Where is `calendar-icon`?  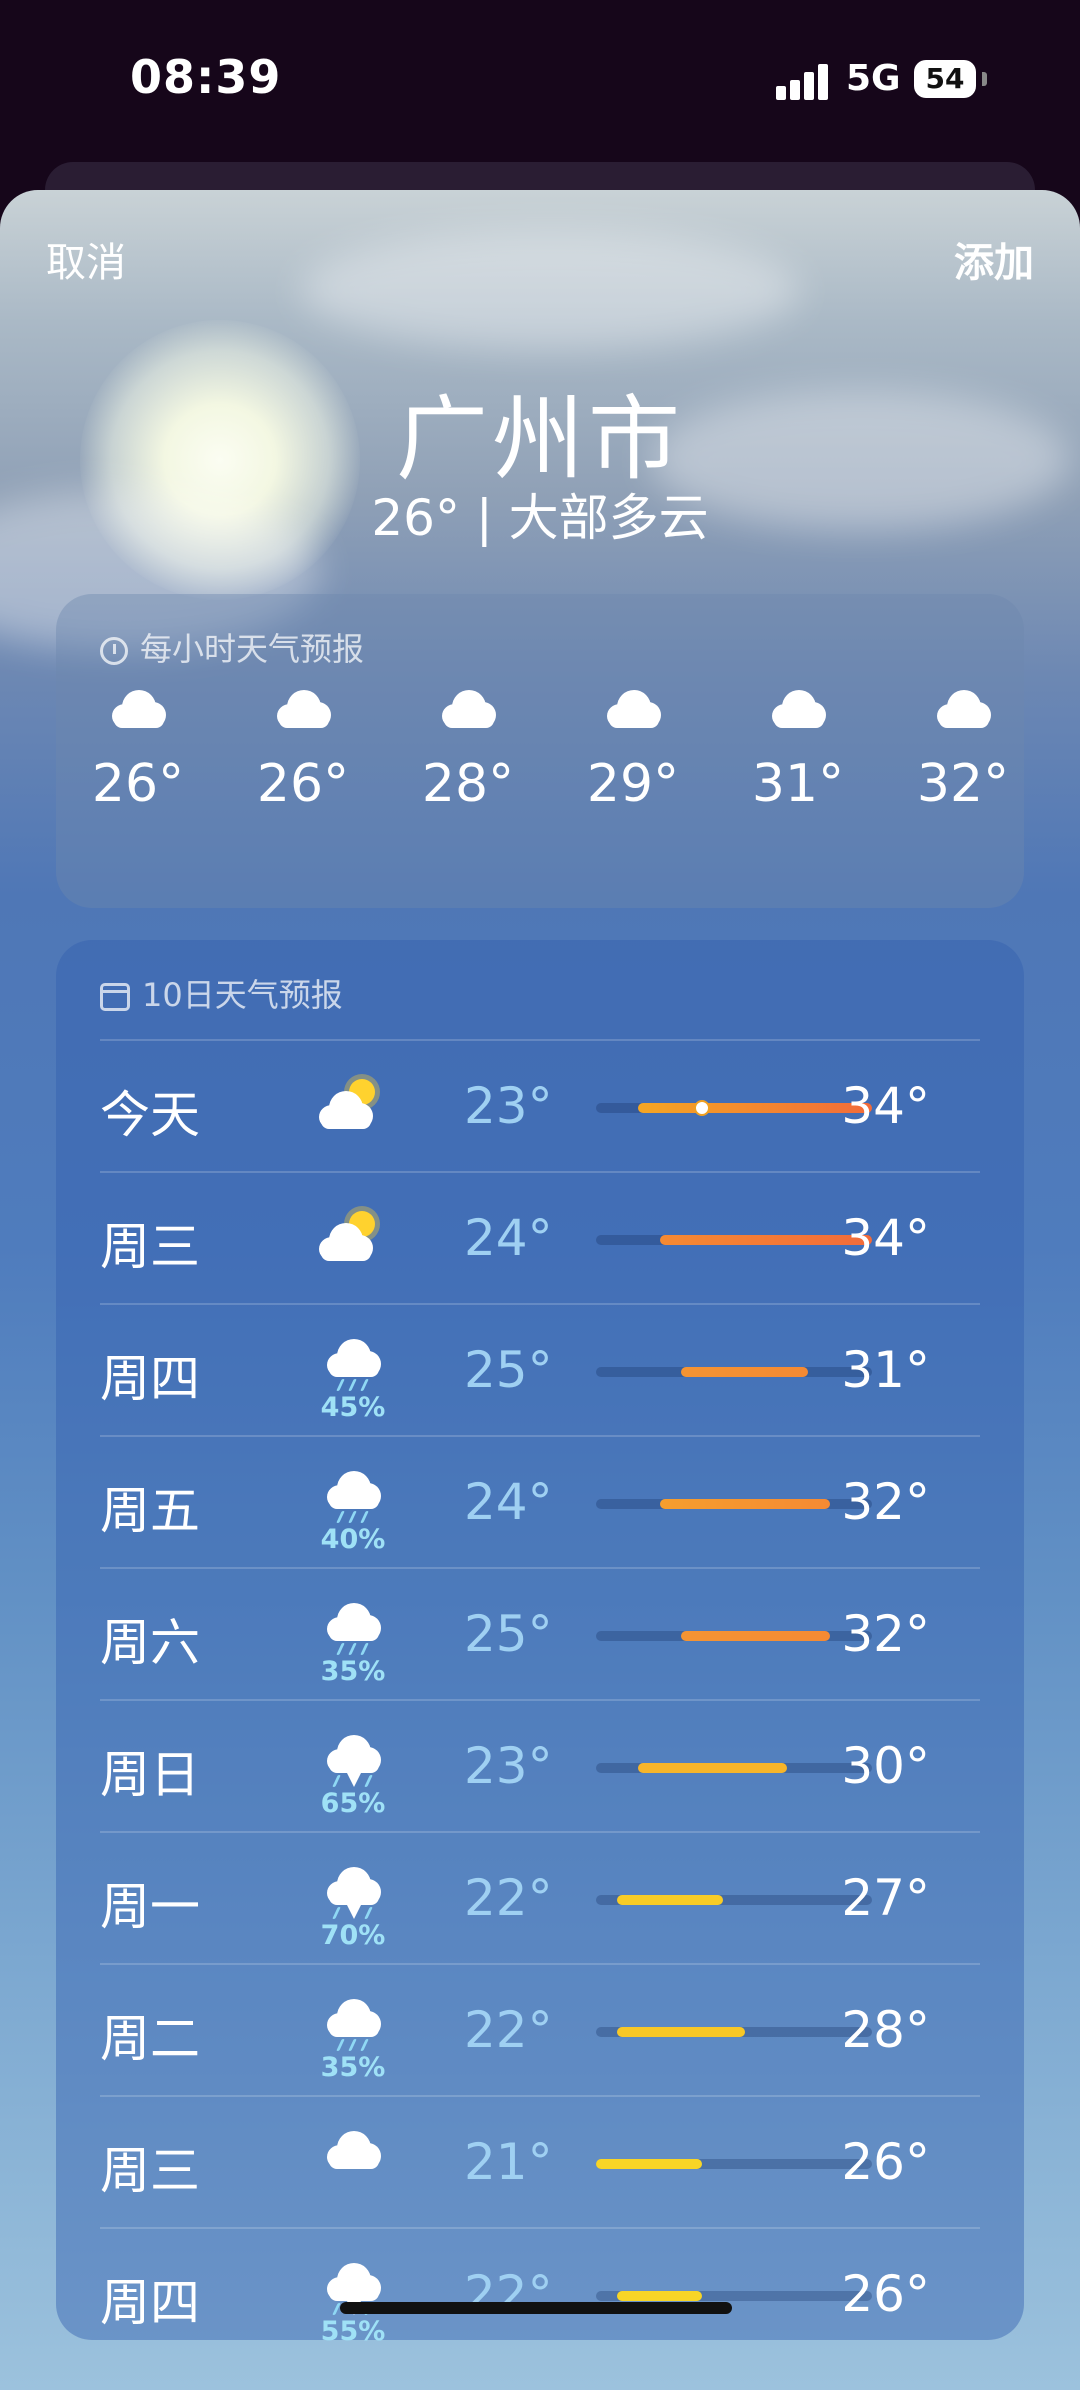 calendar-icon is located at coordinates (115, 997).